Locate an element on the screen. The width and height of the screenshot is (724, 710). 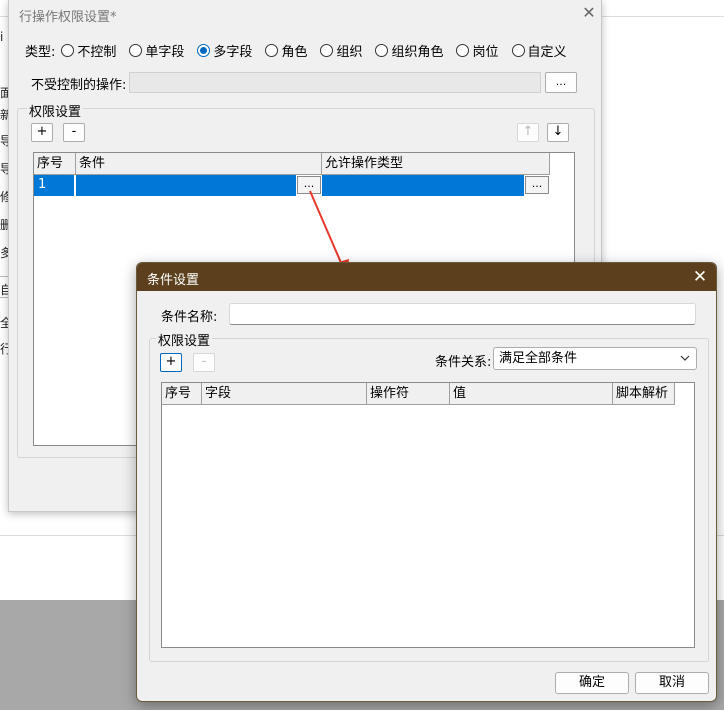
column-header: 允许操作类型 is located at coordinates (436, 164).